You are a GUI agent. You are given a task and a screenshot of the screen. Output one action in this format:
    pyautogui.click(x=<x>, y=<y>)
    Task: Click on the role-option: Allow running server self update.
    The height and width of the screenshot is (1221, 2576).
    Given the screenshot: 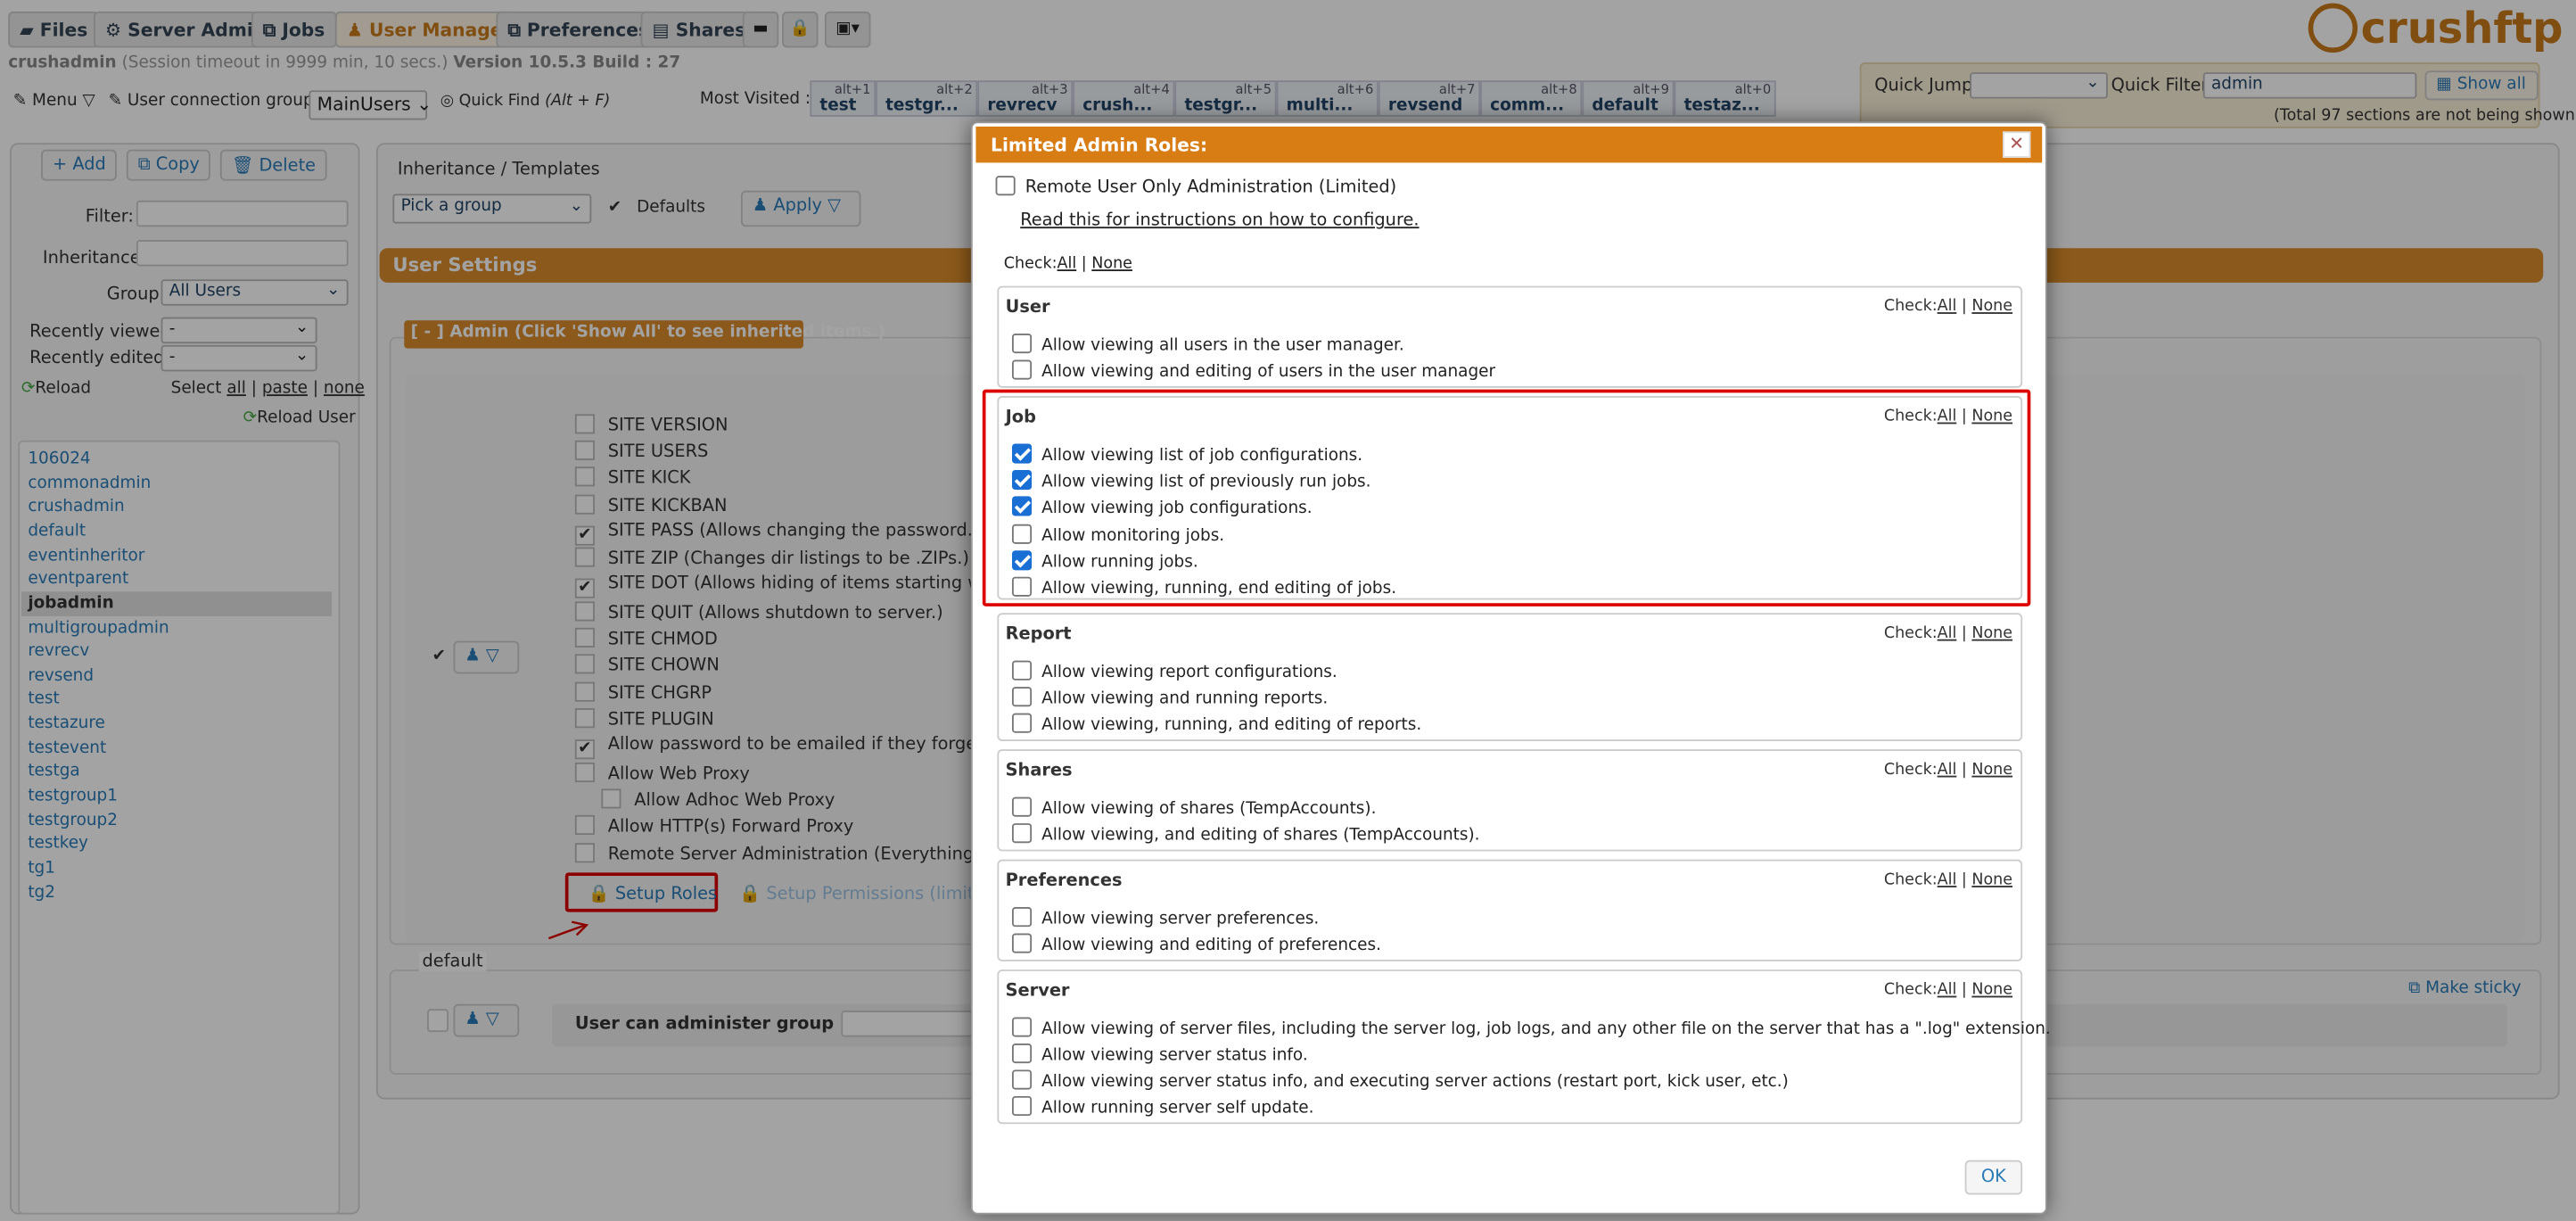 What is the action you would take?
    pyautogui.click(x=1162, y=1106)
    